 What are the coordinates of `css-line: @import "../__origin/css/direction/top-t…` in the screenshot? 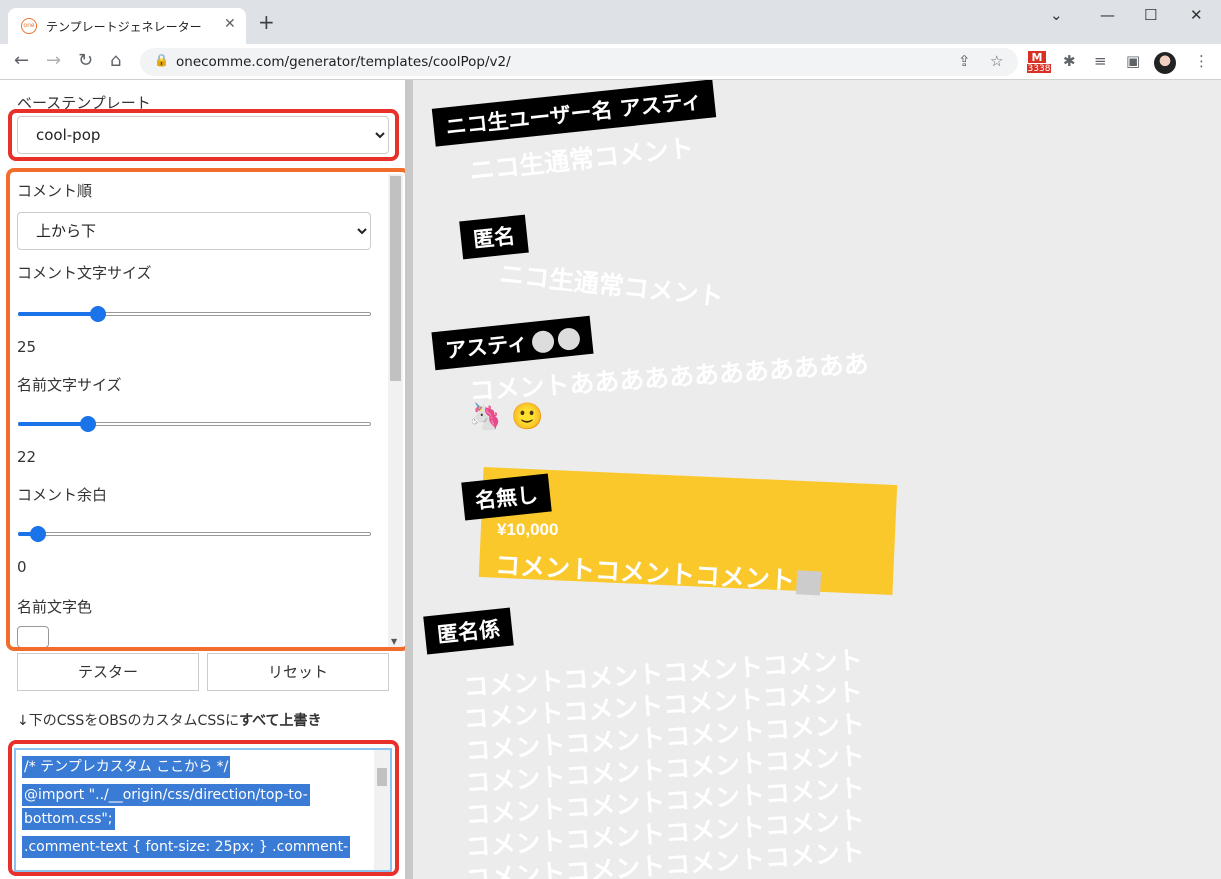 It's located at (166, 795).